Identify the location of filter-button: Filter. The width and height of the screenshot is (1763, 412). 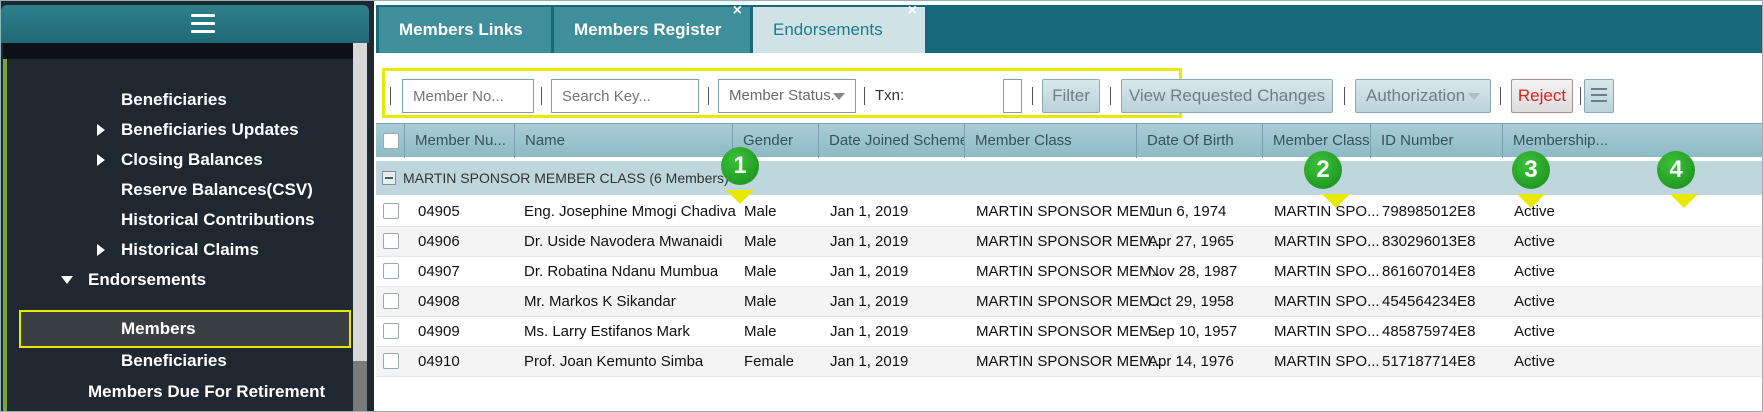
(1071, 96).